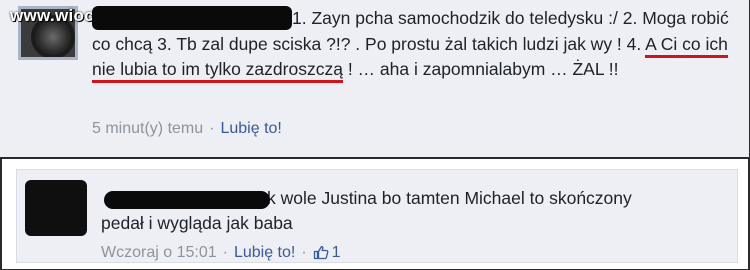 Image resolution: width=750 pixels, height=270 pixels. What do you see at coordinates (480, 69) in the screenshot?
I see `comment-text-after: ! … aha i zapomnialabym … ŻAL !!` at bounding box center [480, 69].